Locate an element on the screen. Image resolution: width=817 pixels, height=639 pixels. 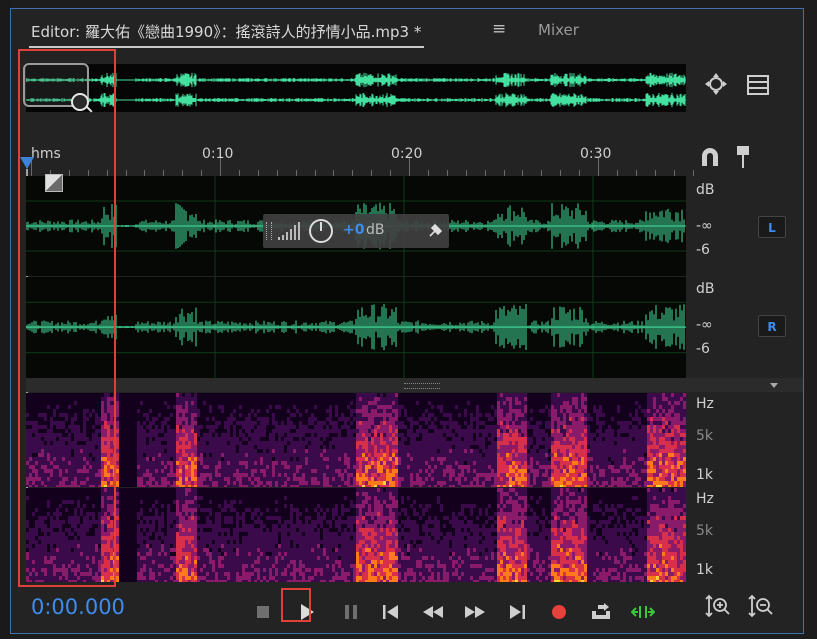
overview-channel-left is located at coordinates (356, 80).